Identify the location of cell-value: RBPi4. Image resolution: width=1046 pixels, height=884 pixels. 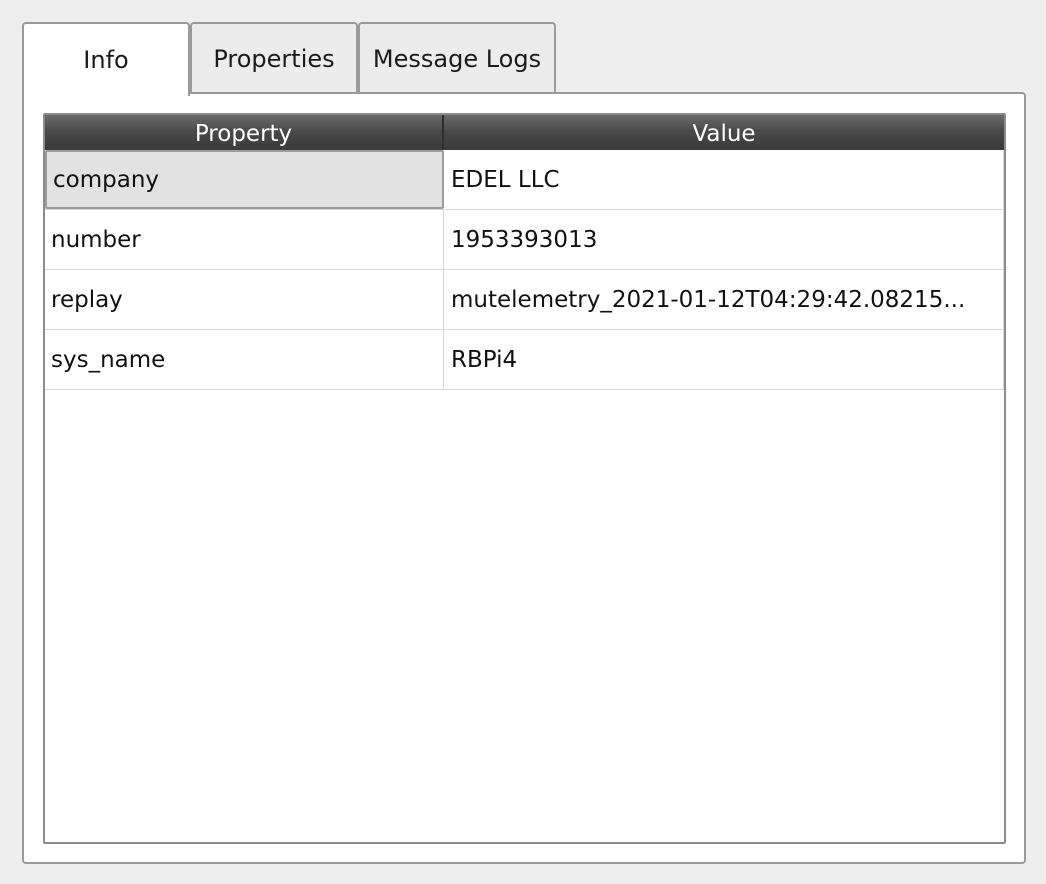
(724, 359).